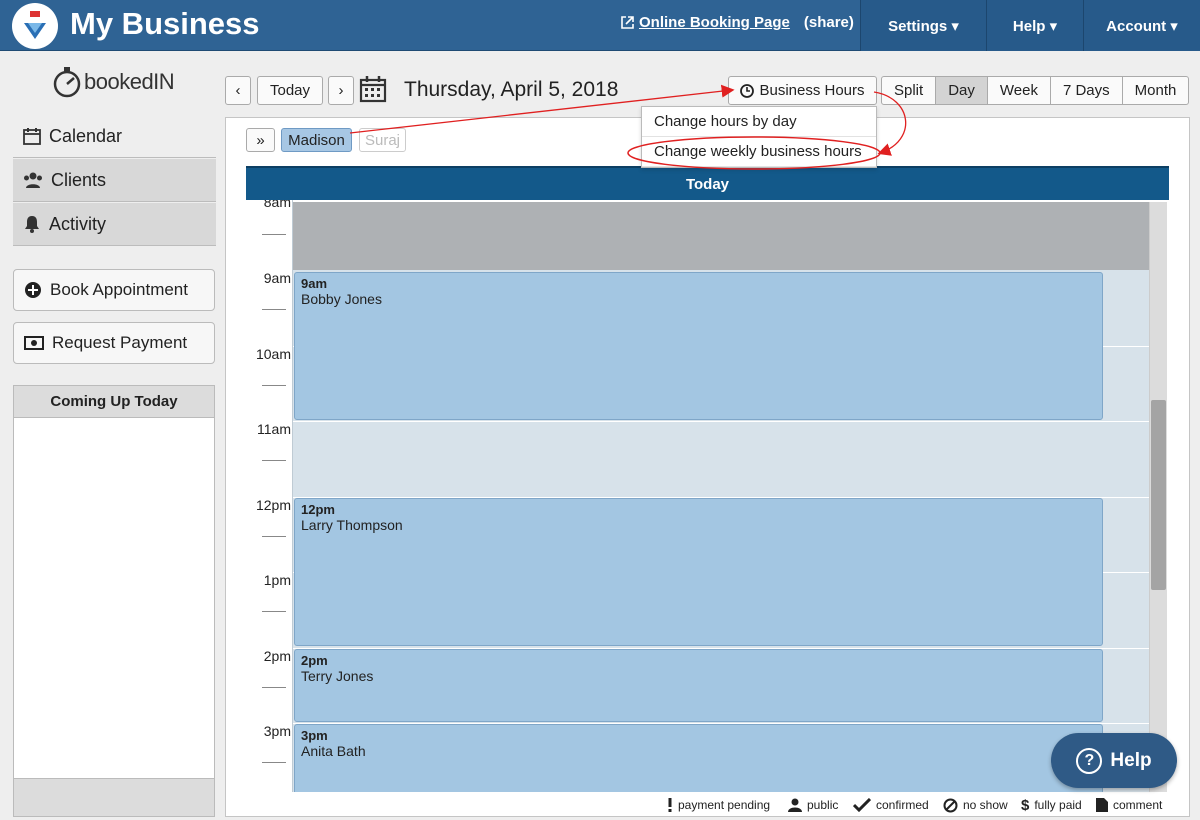 Image resolution: width=1200 pixels, height=820 pixels. What do you see at coordinates (34, 343) in the screenshot?
I see `money-icon` at bounding box center [34, 343].